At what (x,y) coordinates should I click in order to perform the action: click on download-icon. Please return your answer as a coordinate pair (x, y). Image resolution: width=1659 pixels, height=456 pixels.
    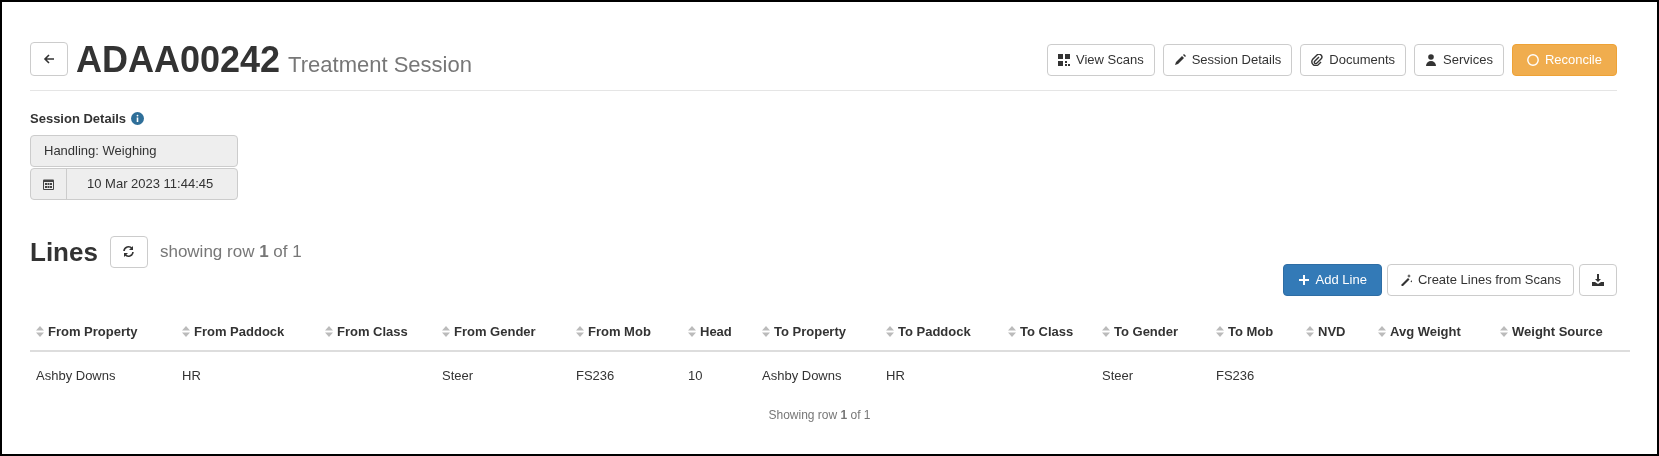
    Looking at the image, I should click on (1598, 279).